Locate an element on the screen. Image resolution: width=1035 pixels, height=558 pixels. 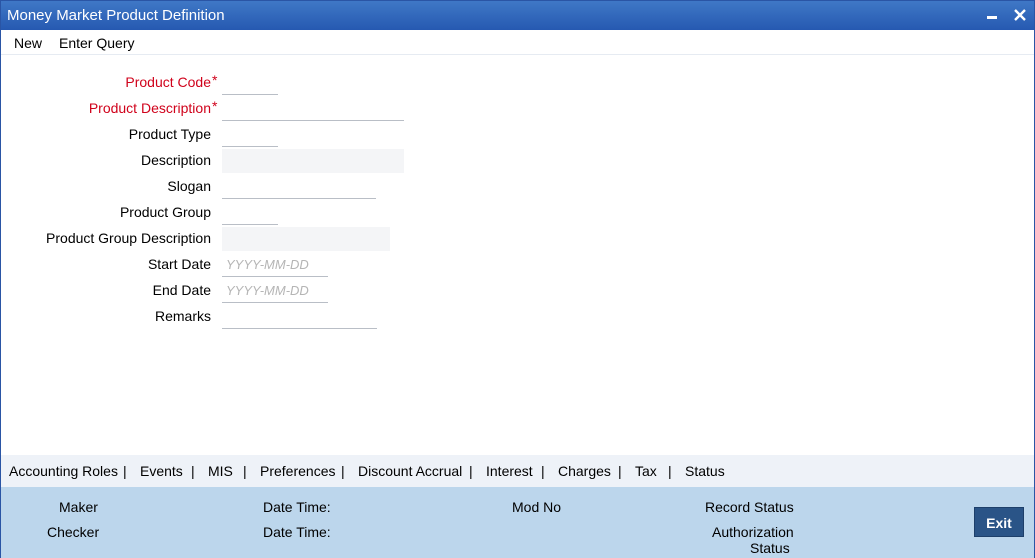
product-group-description-row: Product Group Description is located at coordinates (301, 239).